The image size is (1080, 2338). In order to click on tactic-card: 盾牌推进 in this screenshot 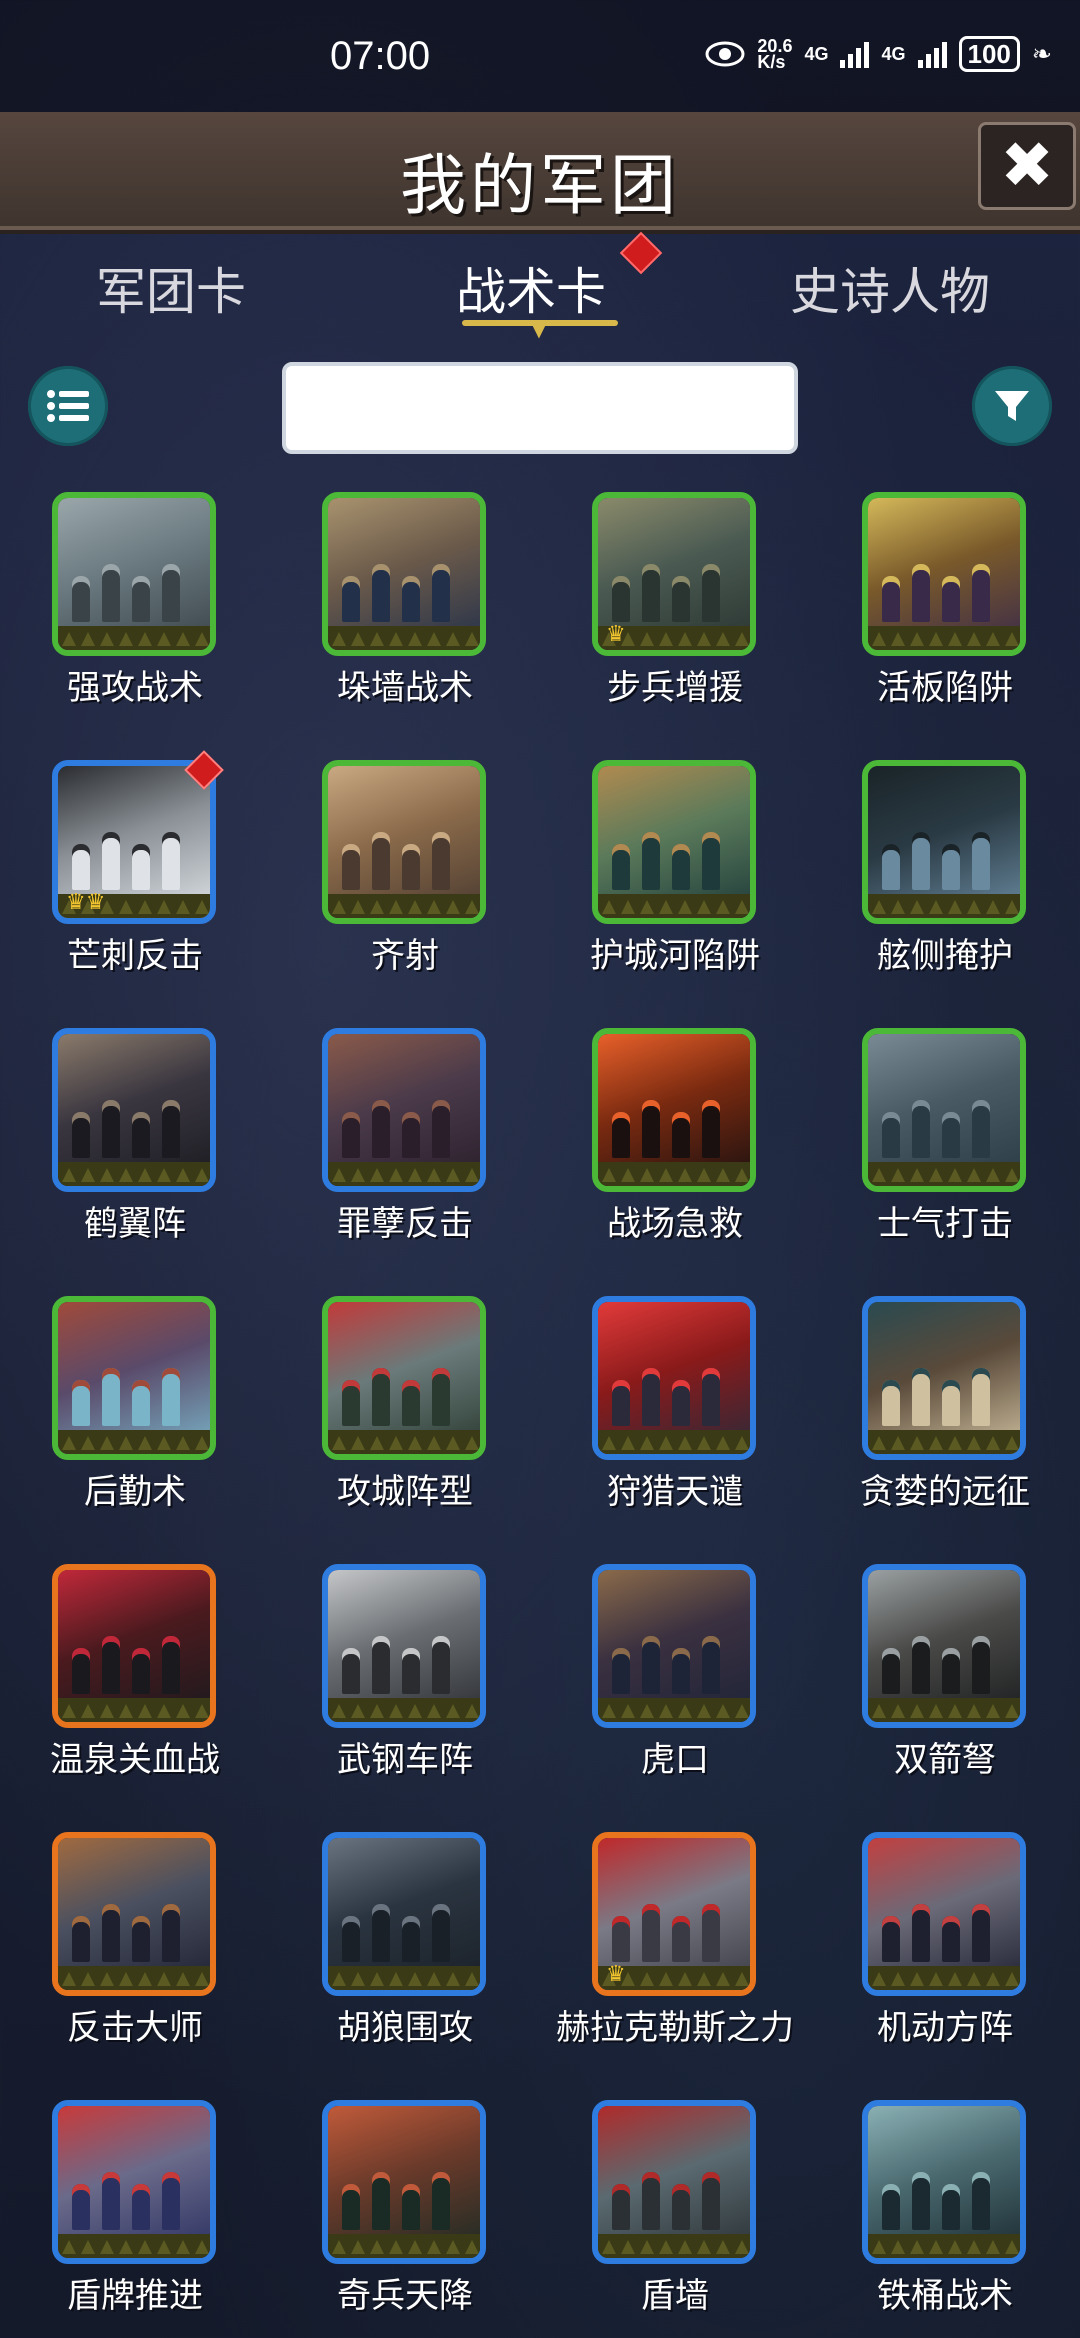, I will do `click(135, 2217)`.